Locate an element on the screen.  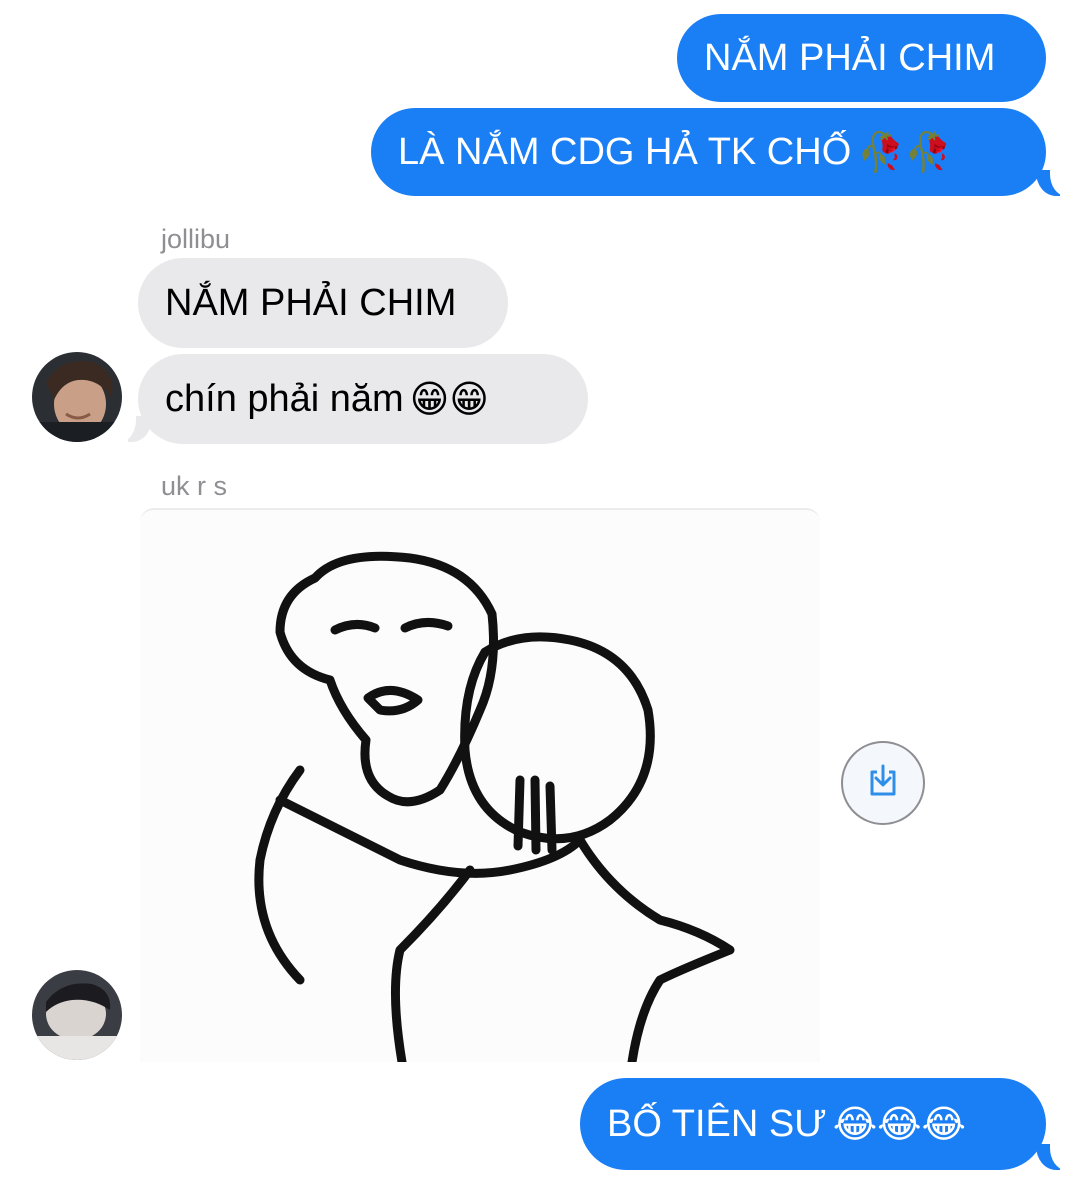
incoming-message-bubble: NẮM PHẢI CHIM is located at coordinates (323, 303).